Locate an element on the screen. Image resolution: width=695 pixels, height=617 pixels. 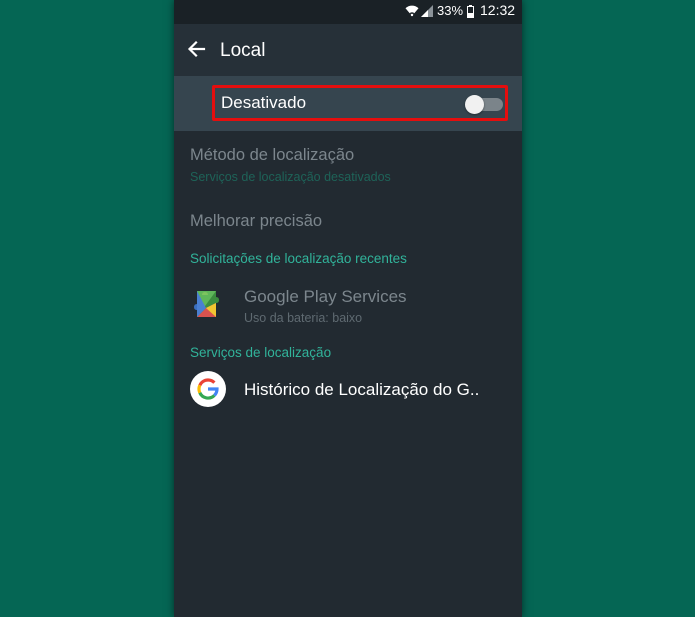
google-g-icon is located at coordinates (208, 389).